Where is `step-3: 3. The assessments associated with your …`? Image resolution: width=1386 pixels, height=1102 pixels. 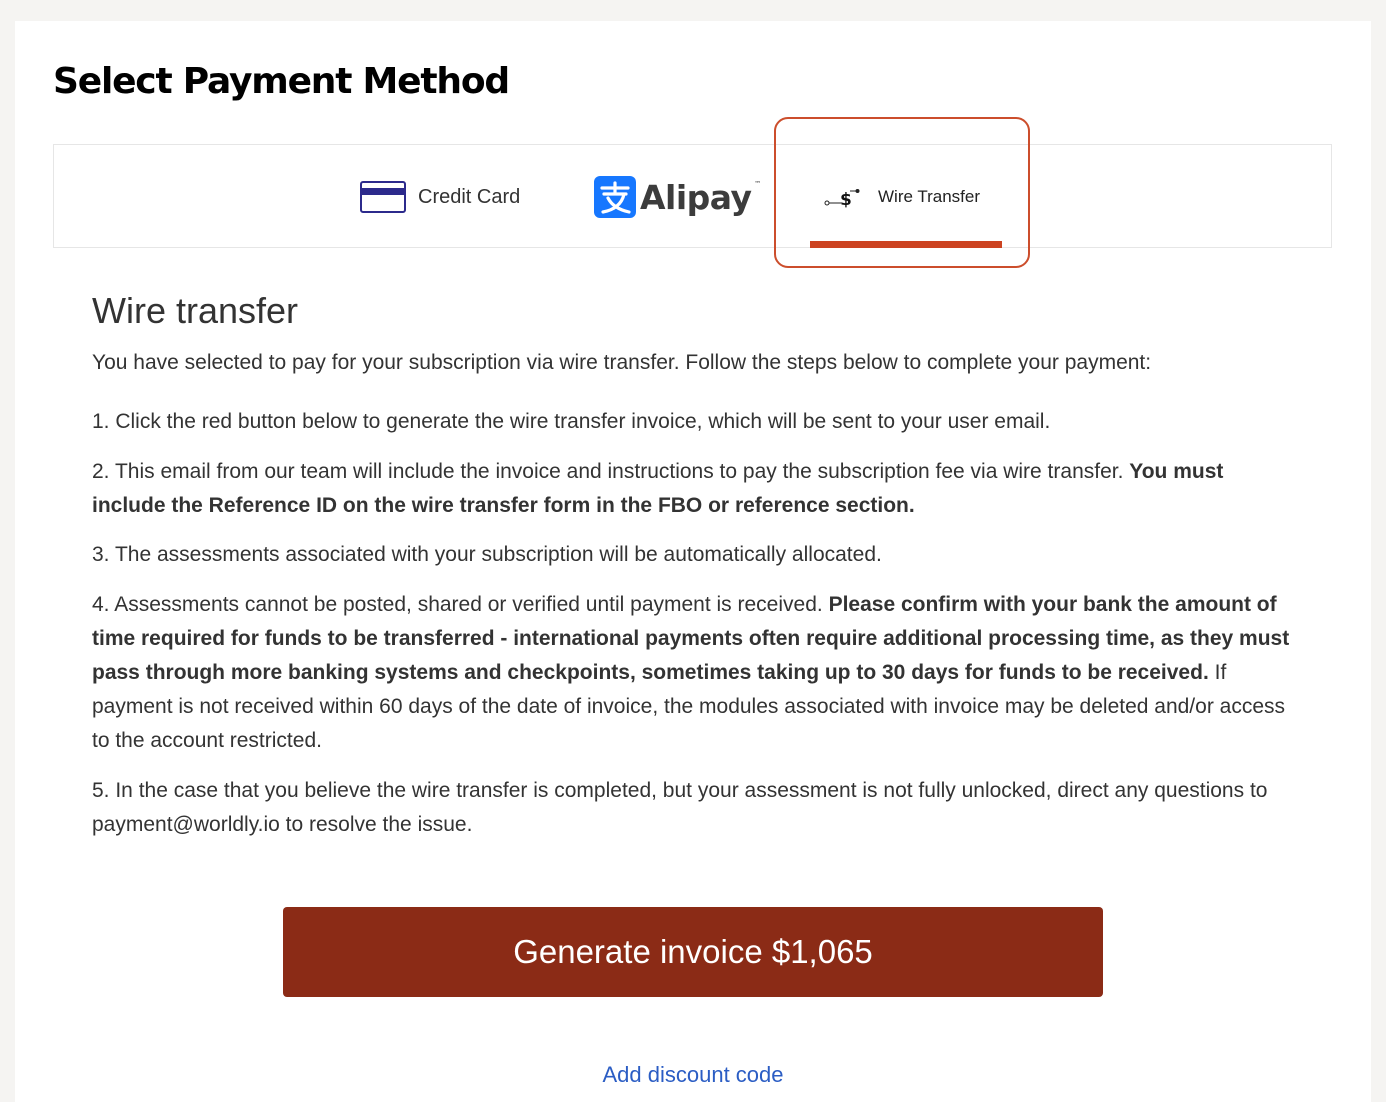
step-3: 3. The assessments associated with your … is located at coordinates (487, 554).